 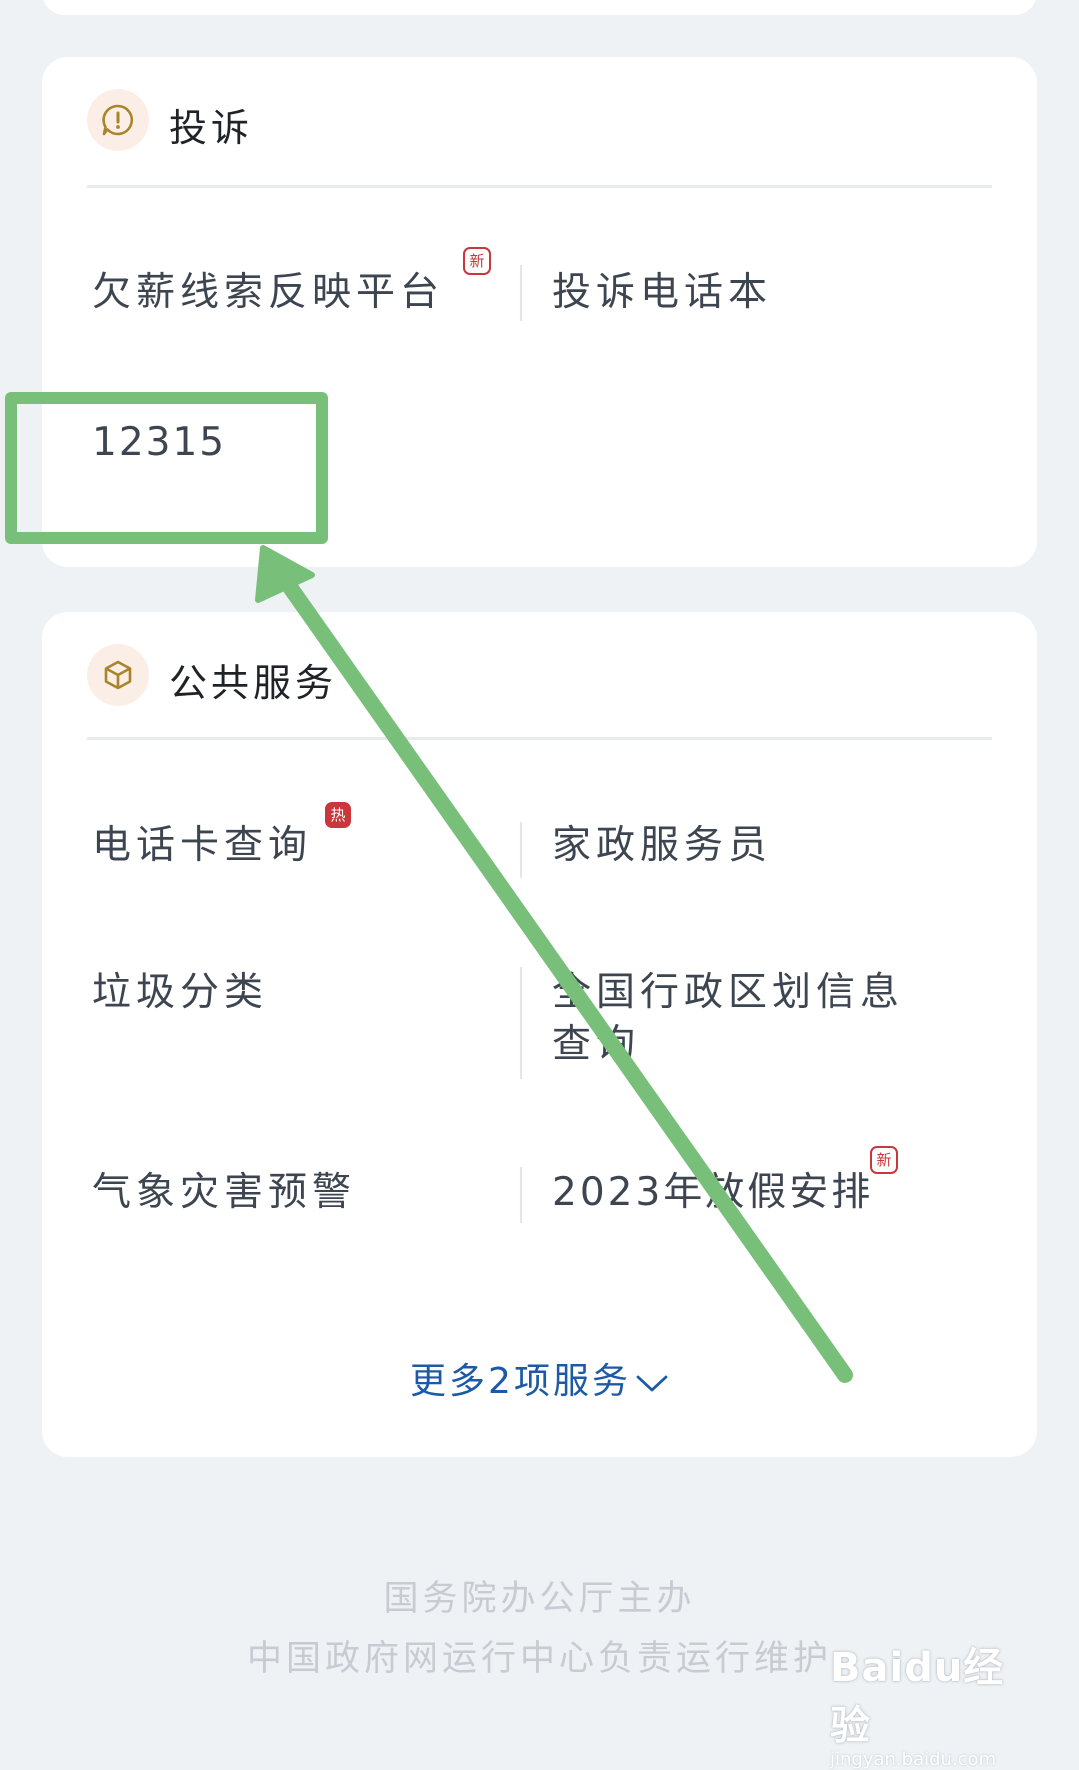 I want to click on more-services-link: 更多2项服务, so click(x=539, y=1378).